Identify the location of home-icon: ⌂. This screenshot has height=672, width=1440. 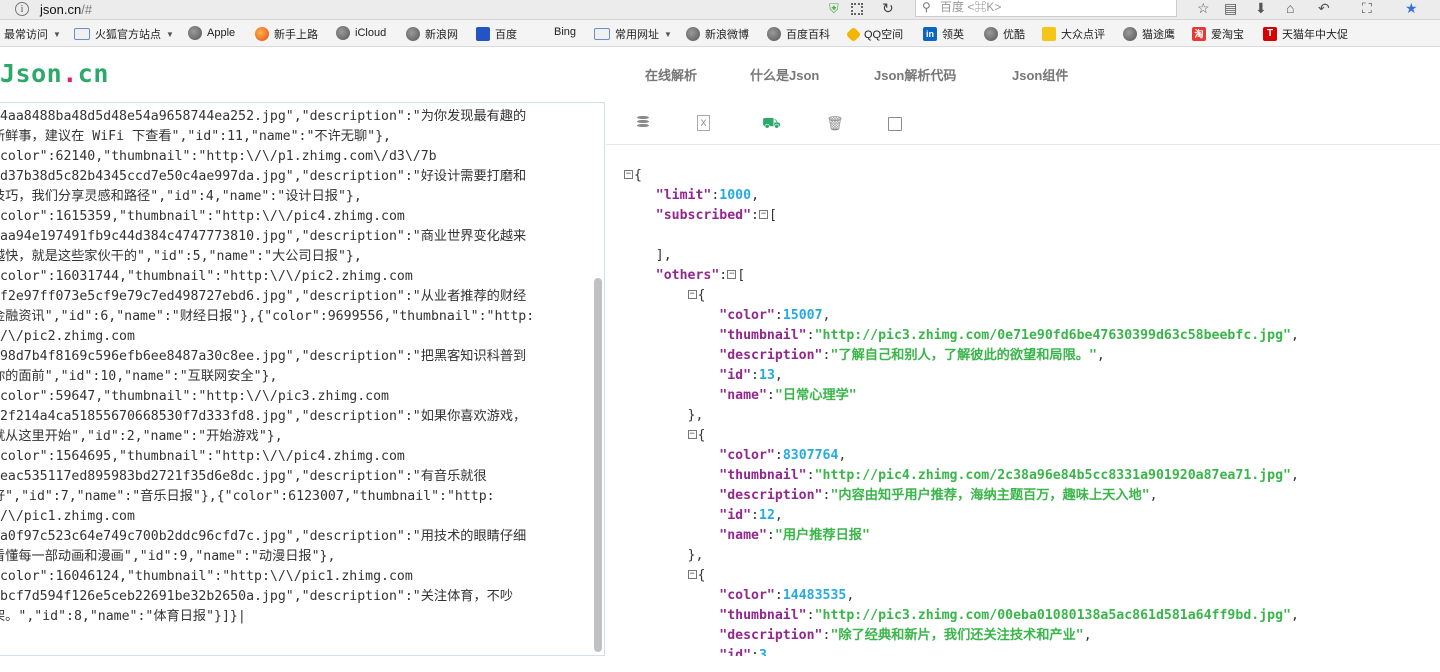
(1290, 8).